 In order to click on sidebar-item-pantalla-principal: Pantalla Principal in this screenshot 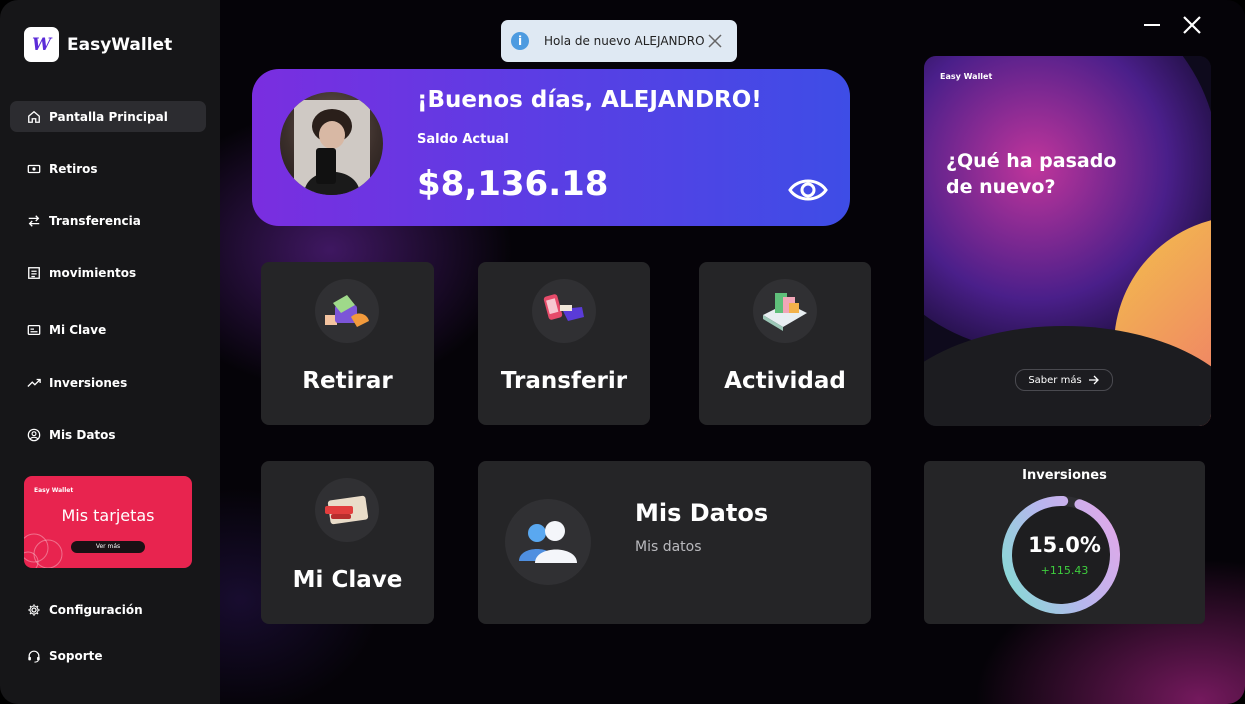, I will do `click(108, 116)`.